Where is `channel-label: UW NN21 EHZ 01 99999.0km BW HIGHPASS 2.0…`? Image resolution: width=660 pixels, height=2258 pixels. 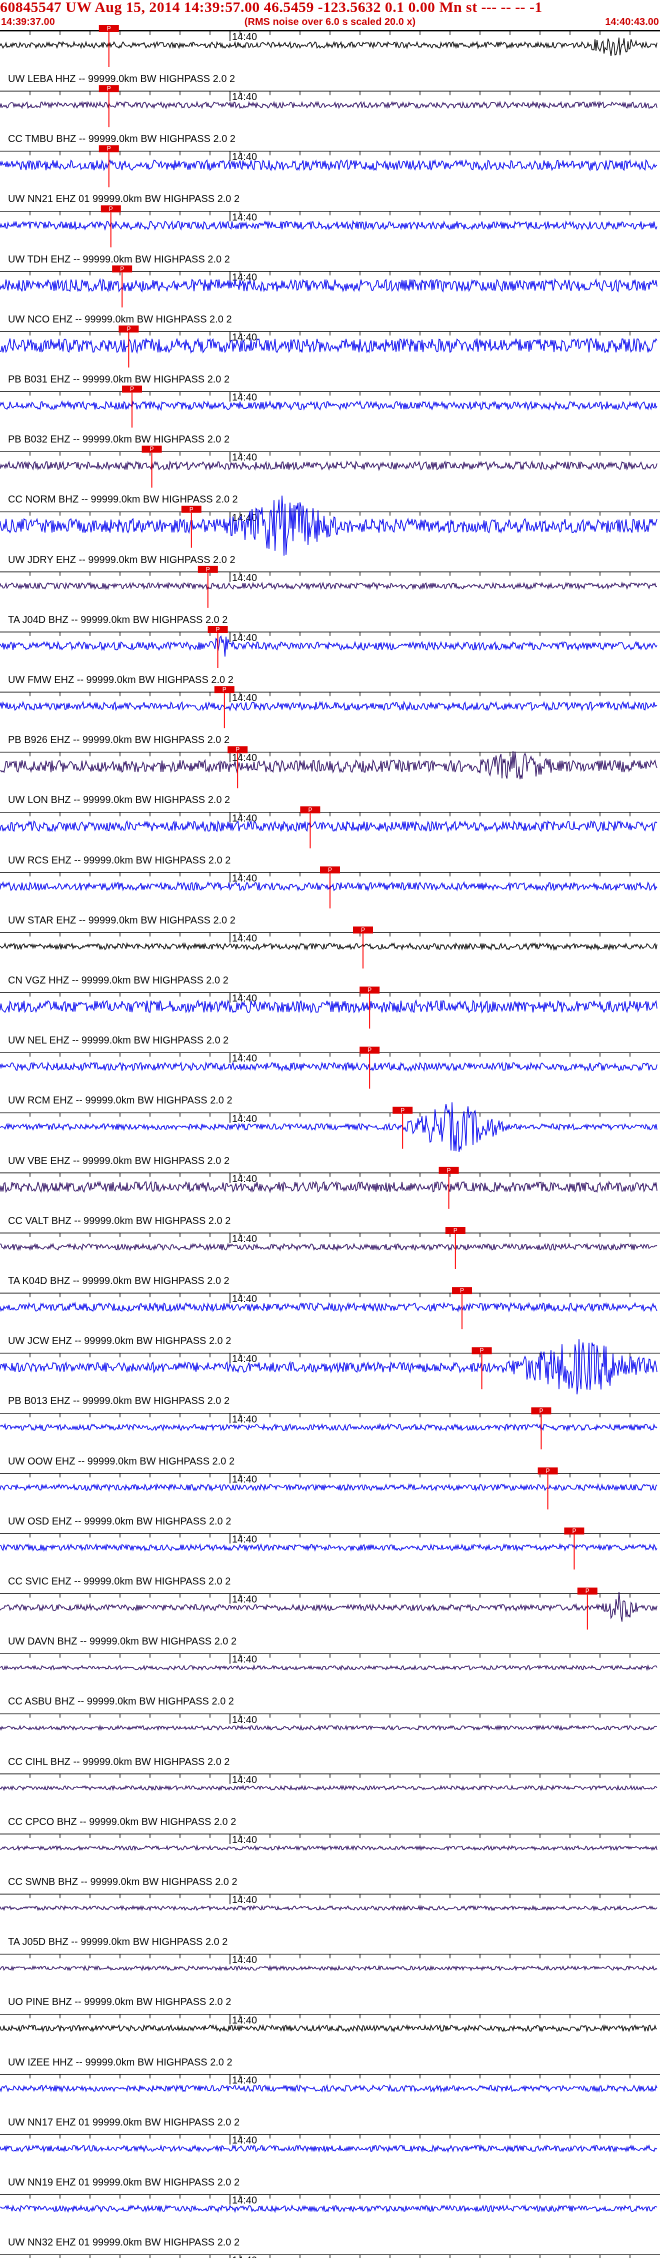 channel-label: UW NN21 EHZ 01 99999.0km BW HIGHPASS 2.0… is located at coordinates (124, 199).